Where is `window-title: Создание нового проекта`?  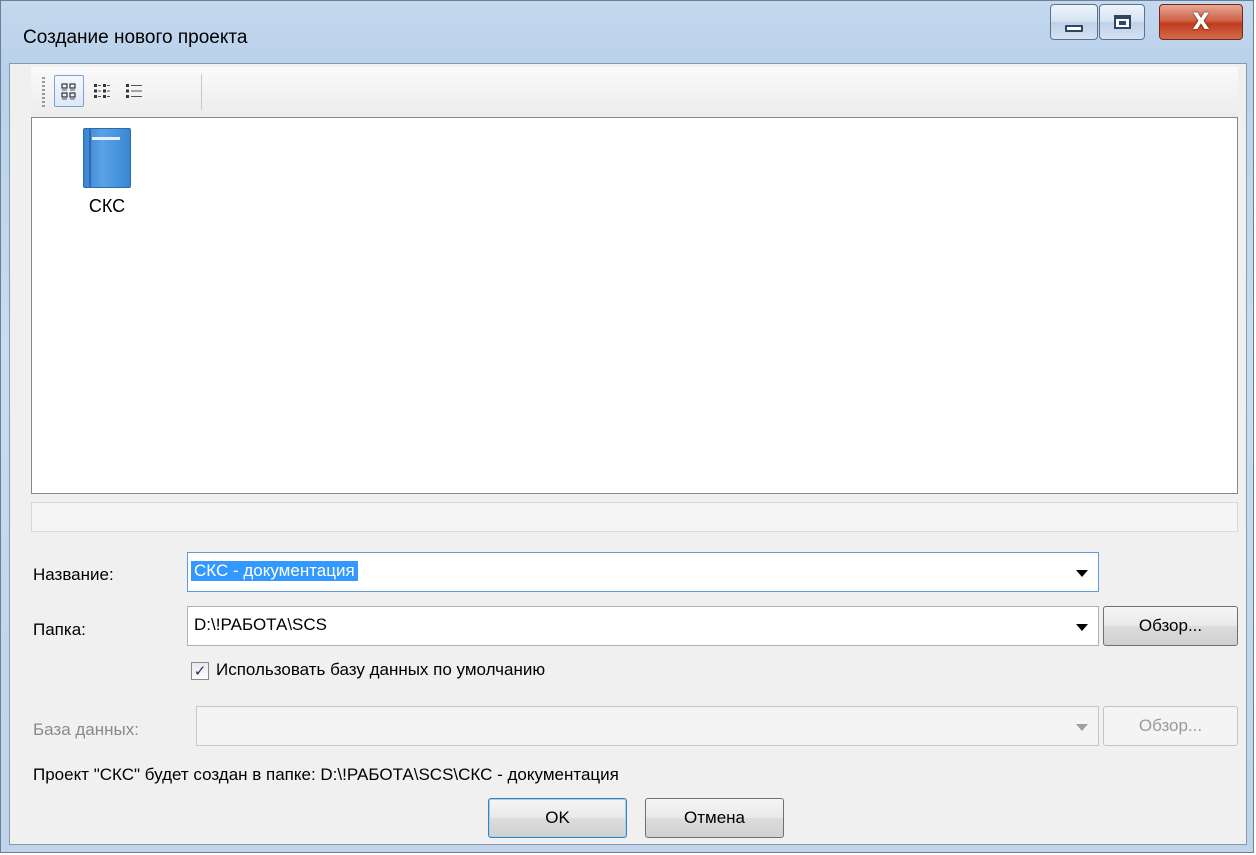 window-title: Создание нового проекта is located at coordinates (135, 37).